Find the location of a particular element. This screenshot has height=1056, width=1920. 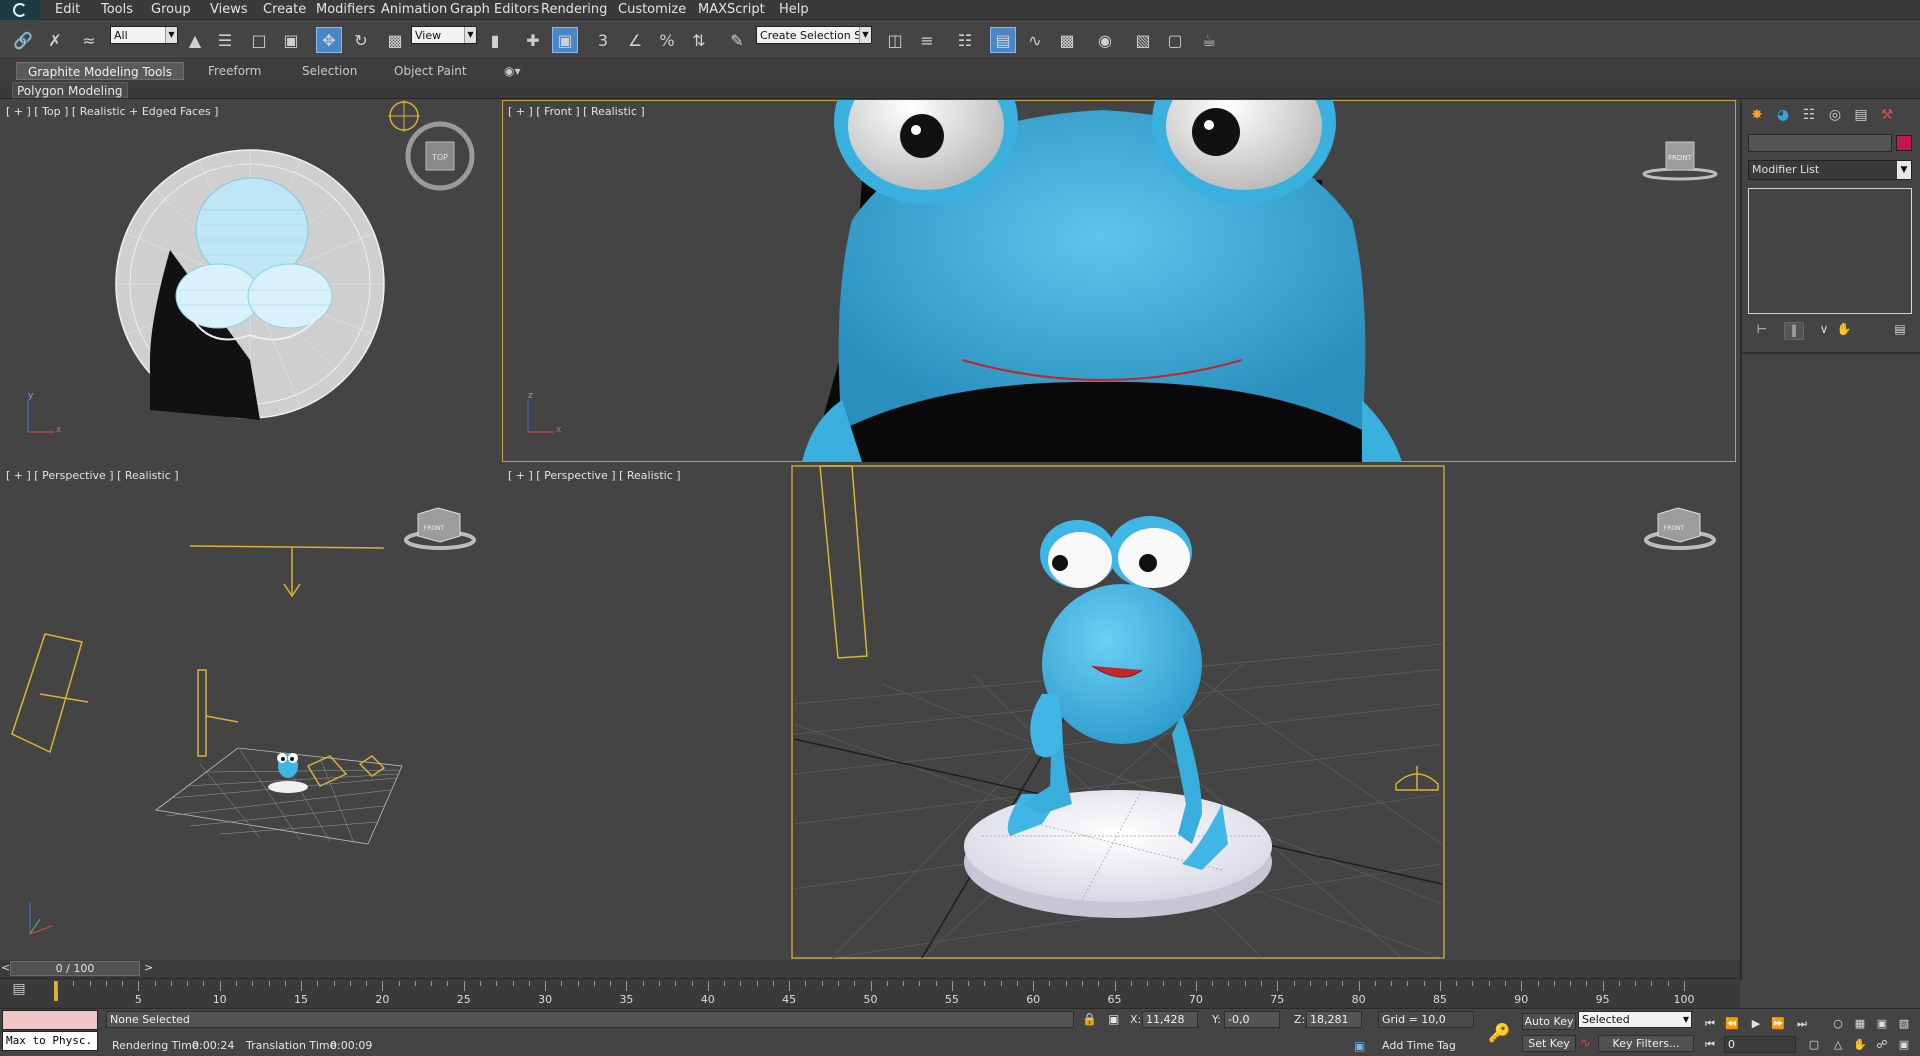

absolute-mode-icon: ▣ is located at coordinates (1113, 1019).